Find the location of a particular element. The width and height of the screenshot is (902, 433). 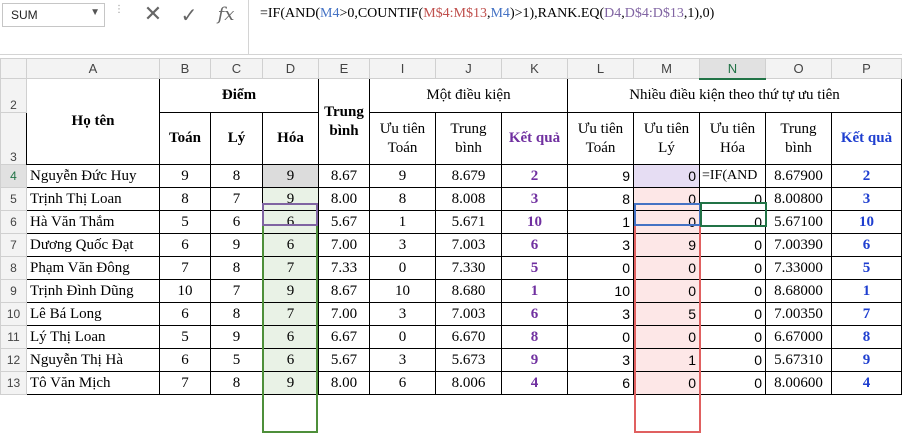

cell-uu-tien-toan-2: 0 is located at coordinates (600, 337).